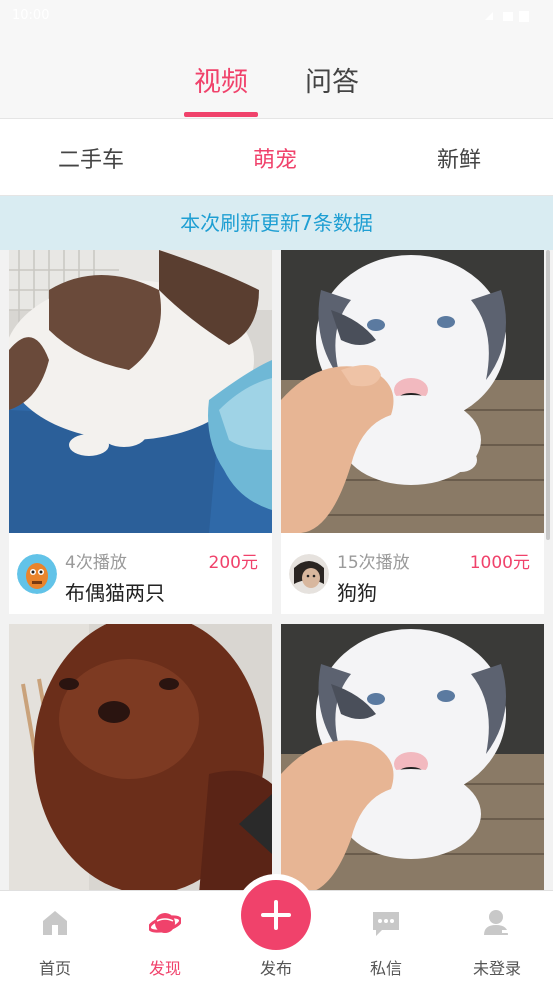  I want to click on planet-icon, so click(165, 923).